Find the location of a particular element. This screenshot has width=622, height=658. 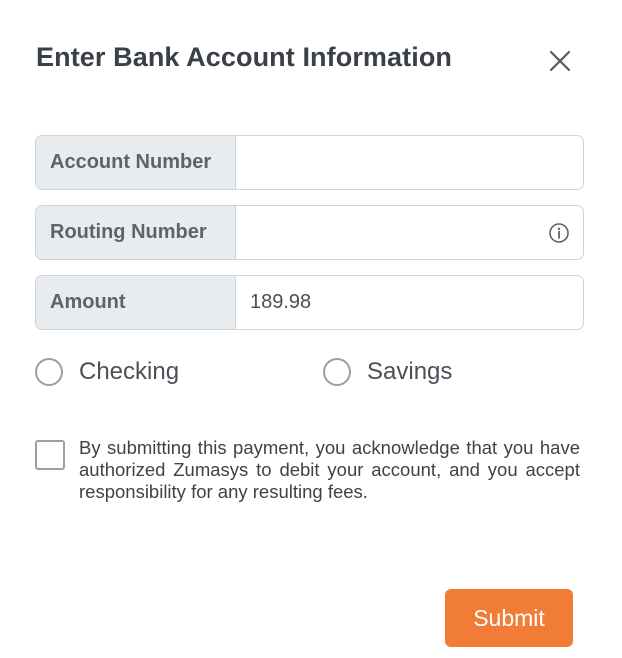

checking-label: Checking is located at coordinates (129, 371).